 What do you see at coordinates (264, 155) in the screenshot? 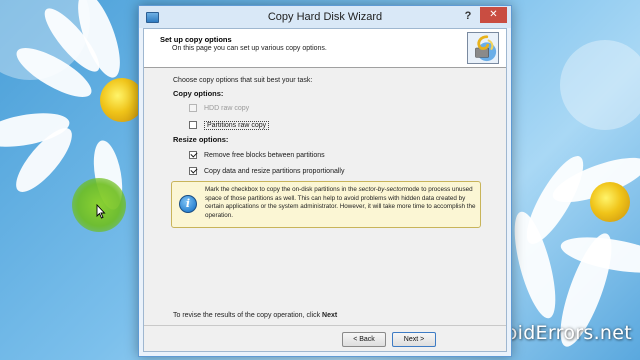
I see `remove-free-blocks-label: Remove free blocks between partitions` at bounding box center [264, 155].